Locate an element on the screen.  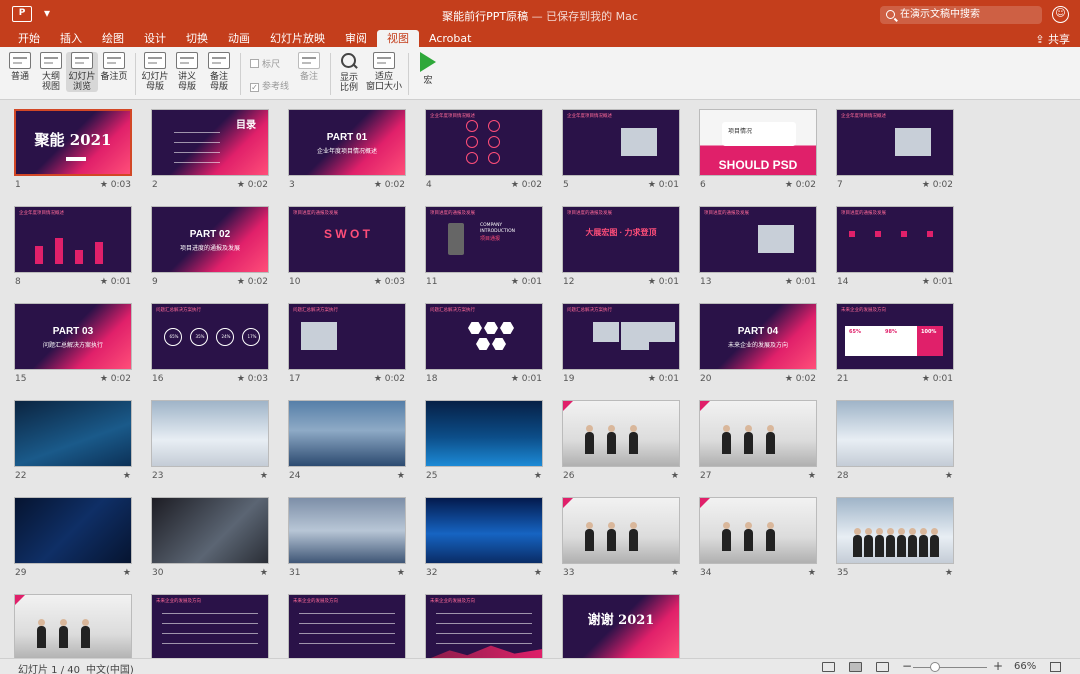
slide-subtitle: 问题汇总解决方案执行 is located at coordinates (72, 345).